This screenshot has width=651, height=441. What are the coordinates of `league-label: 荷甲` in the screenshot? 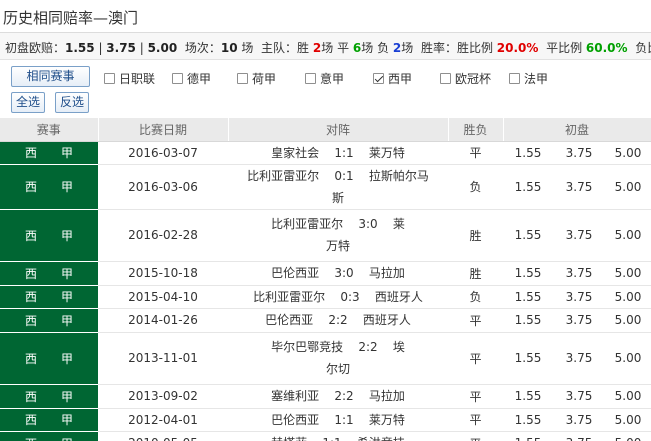 It's located at (264, 78).